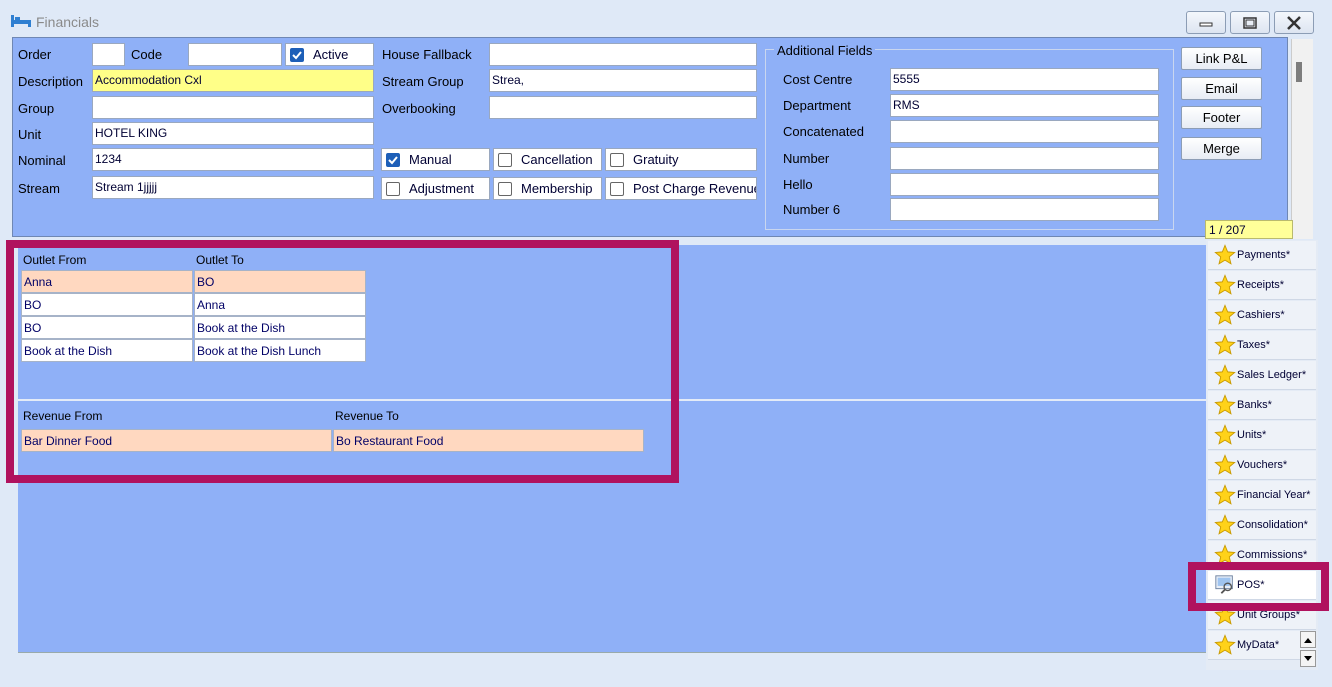  I want to click on nav-item-label: Financial Year*, so click(1274, 495).